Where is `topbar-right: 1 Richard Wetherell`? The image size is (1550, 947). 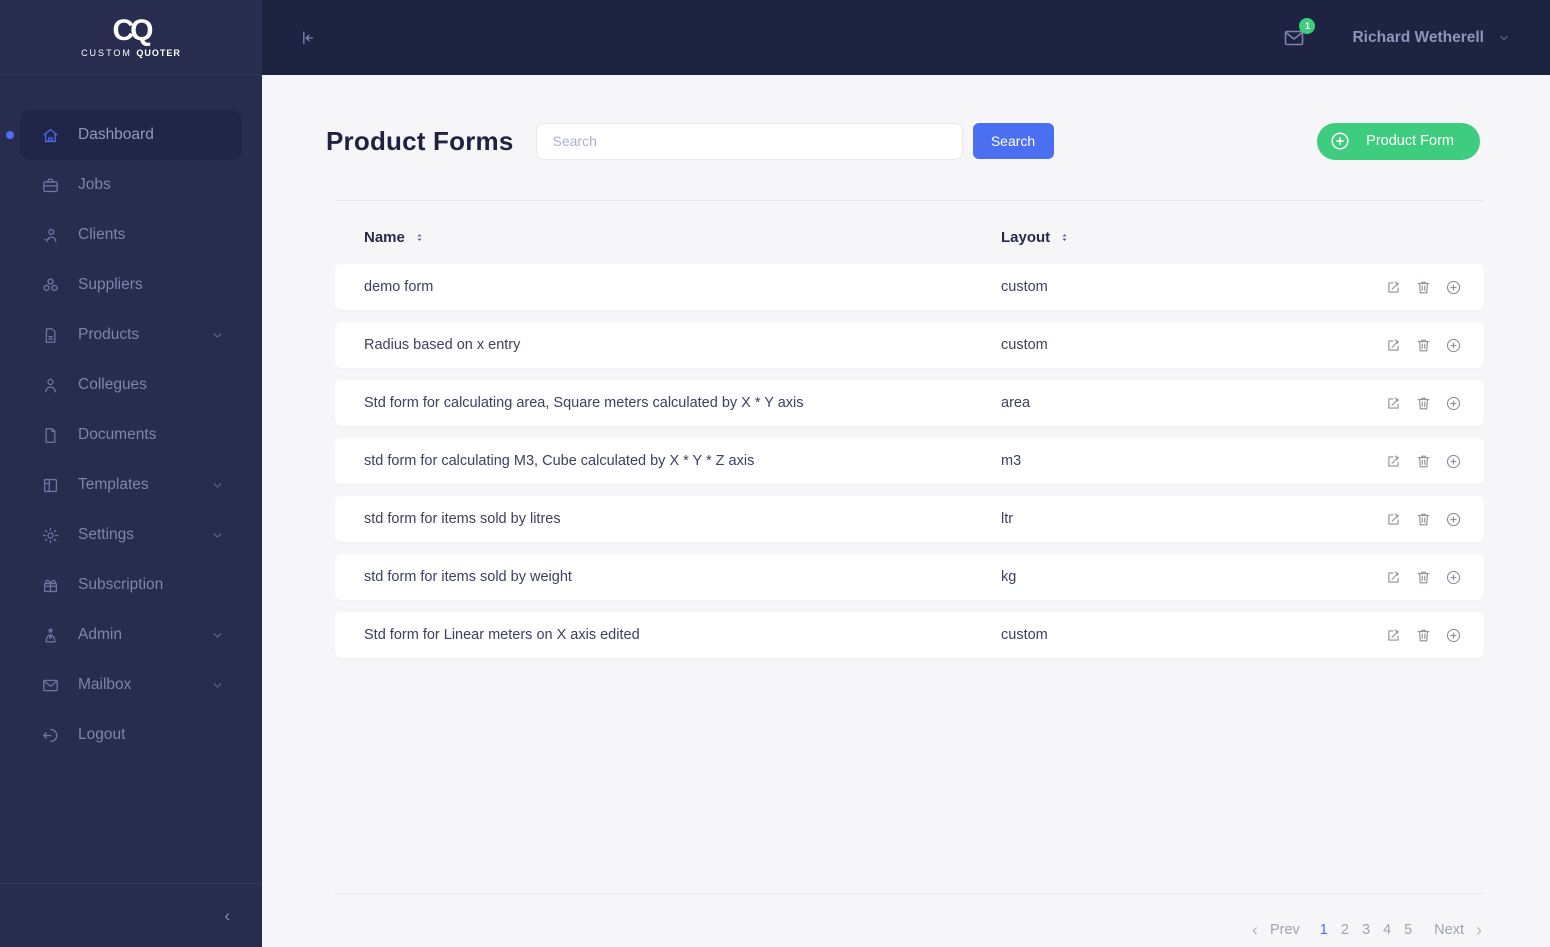 topbar-right: 1 Richard Wetherell is located at coordinates (1396, 33).